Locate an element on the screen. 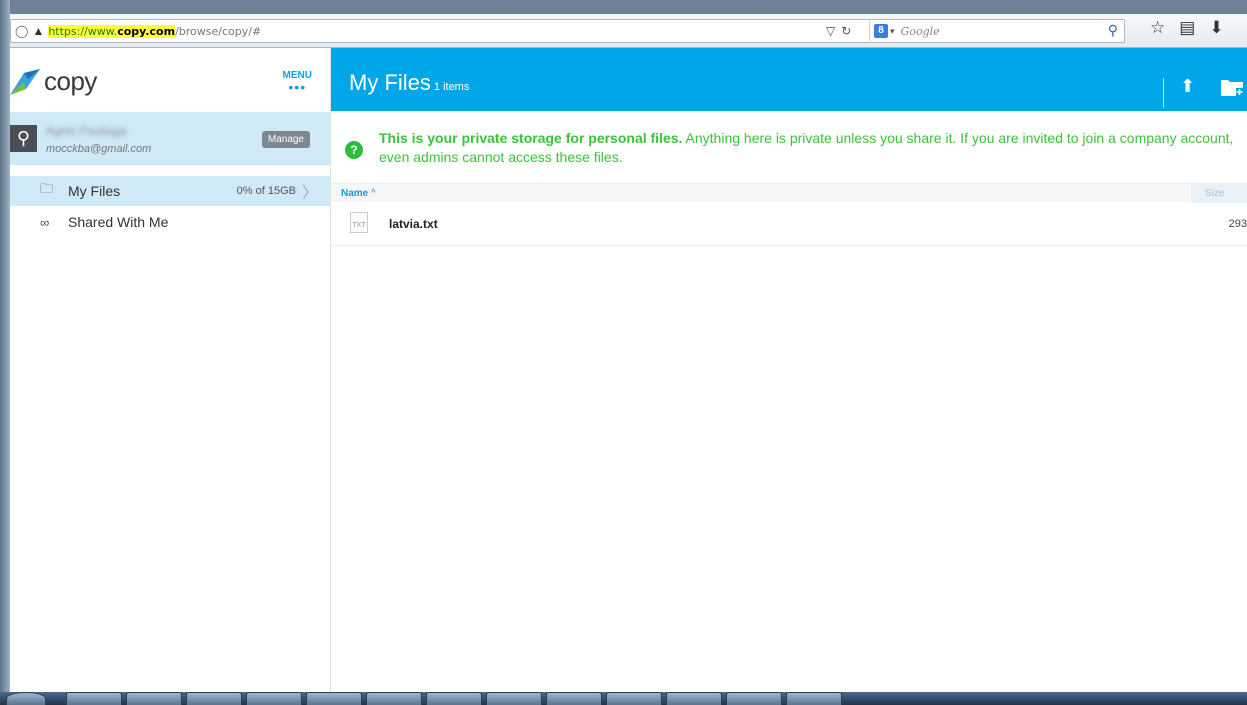  os-taskbar is located at coordinates (623, 698).